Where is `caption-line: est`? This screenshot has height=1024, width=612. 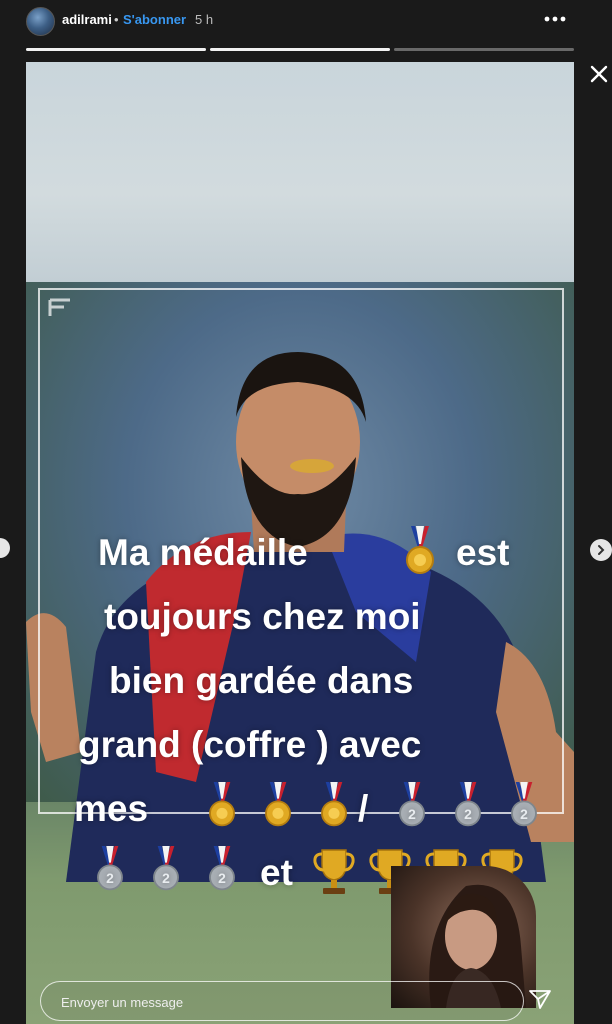
caption-line: est is located at coordinates (483, 552).